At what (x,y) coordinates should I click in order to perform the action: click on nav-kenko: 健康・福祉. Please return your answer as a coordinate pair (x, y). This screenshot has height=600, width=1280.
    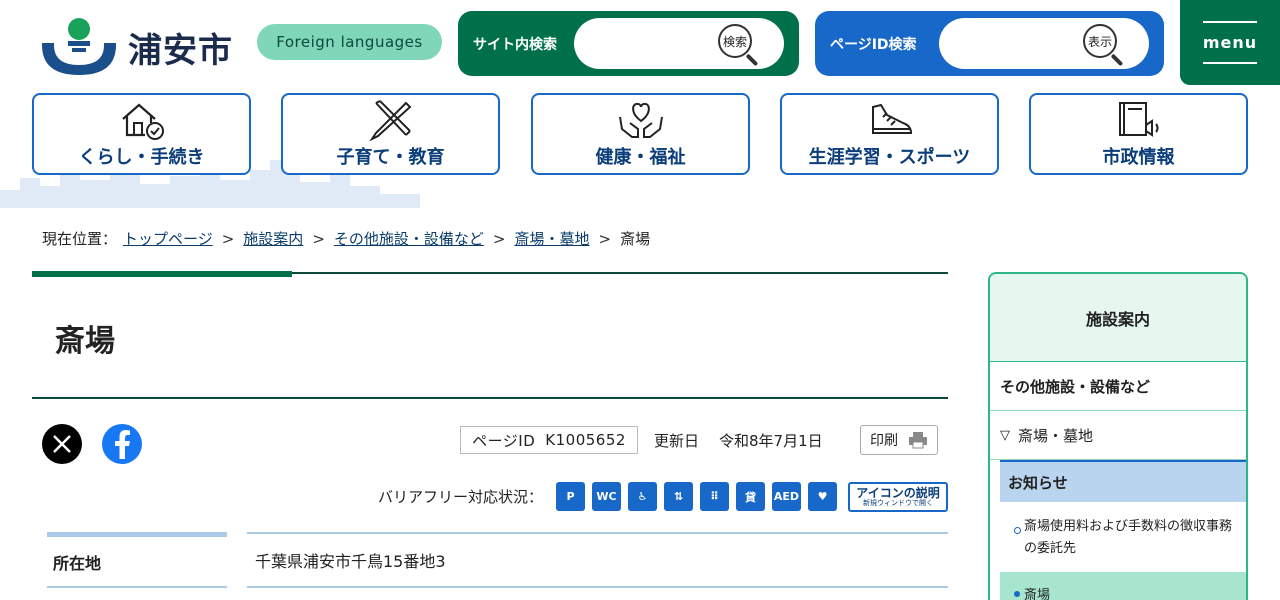
    Looking at the image, I should click on (640, 134).